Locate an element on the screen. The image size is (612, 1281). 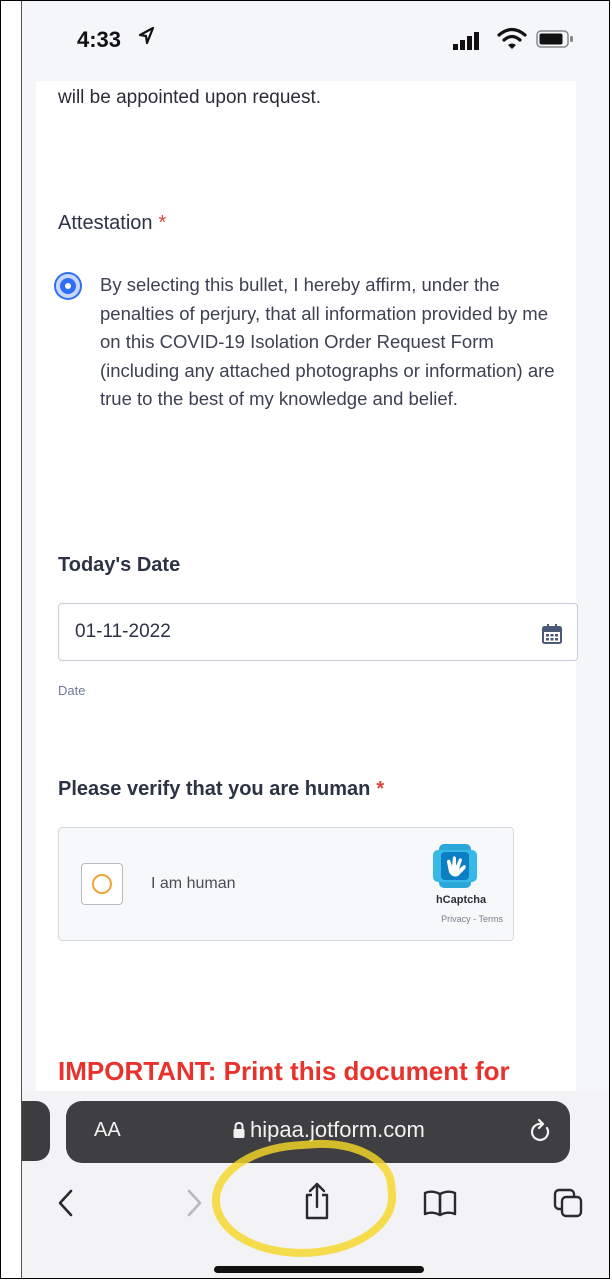
date-value: 01-11-2022 is located at coordinates (123, 632).